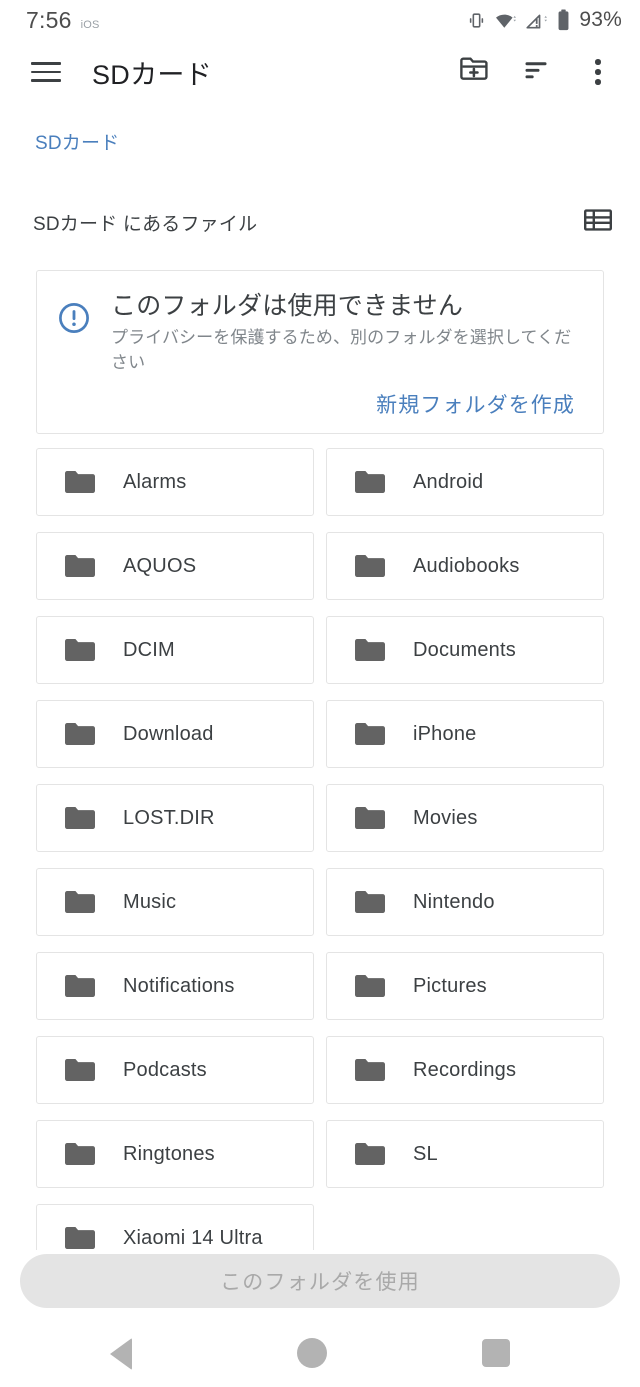 The height and width of the screenshot is (1387, 640). What do you see at coordinates (320, 72) in the screenshot?
I see `app-bar: SDカード` at bounding box center [320, 72].